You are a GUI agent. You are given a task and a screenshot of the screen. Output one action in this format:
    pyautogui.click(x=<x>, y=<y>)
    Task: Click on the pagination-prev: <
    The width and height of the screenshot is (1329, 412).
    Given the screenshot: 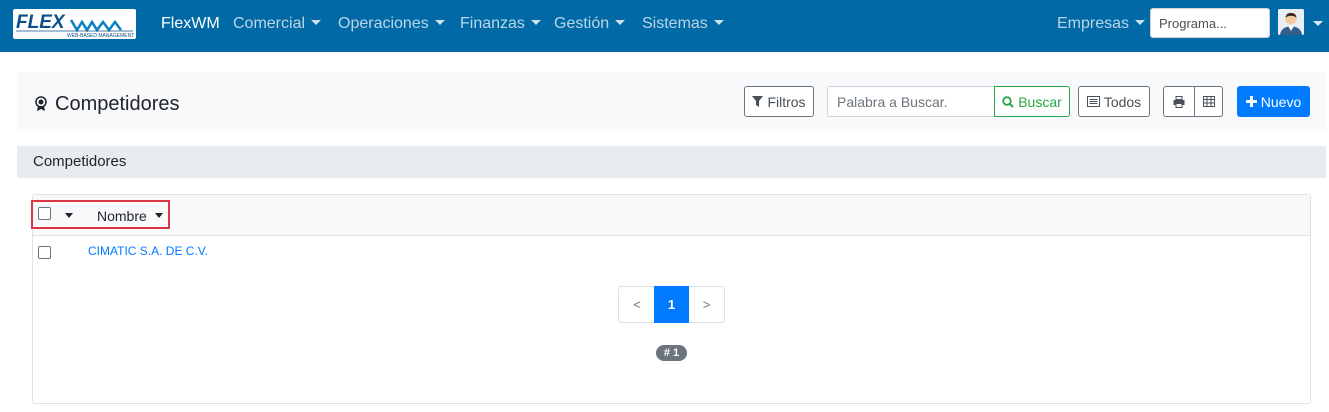 What is the action you would take?
    pyautogui.click(x=636, y=304)
    